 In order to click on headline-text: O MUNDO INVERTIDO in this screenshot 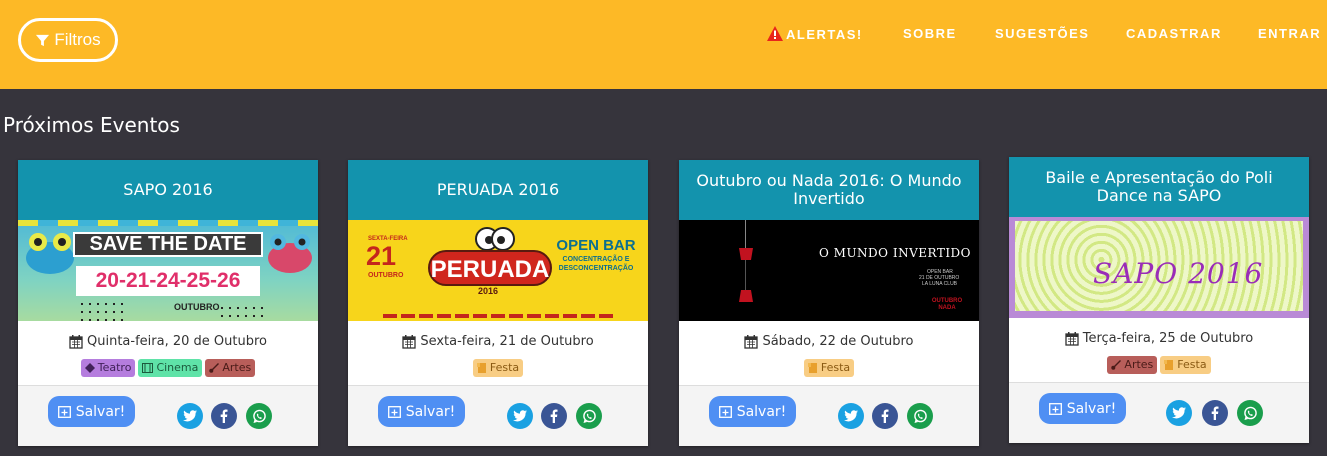, I will do `click(895, 253)`.